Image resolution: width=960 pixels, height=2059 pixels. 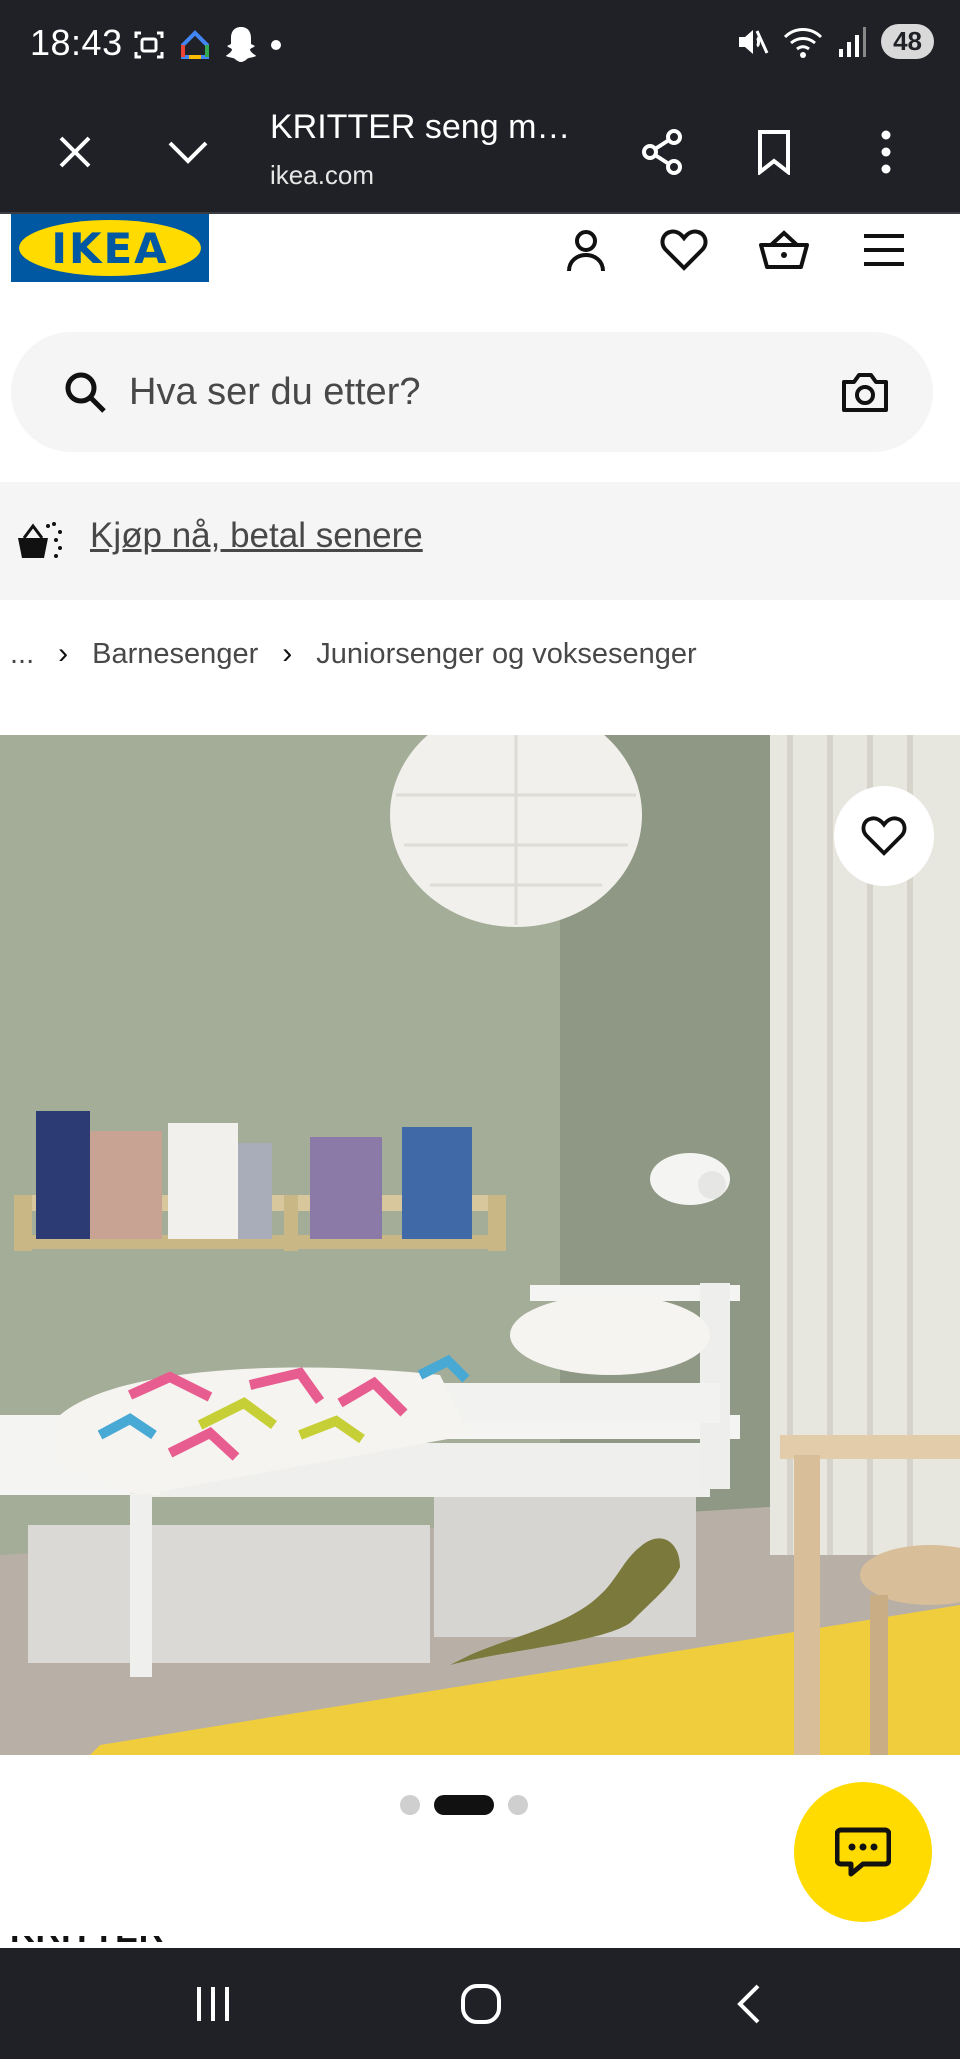 I want to click on breadcrumb-item-barnesenger: Barnesenger, so click(x=175, y=654).